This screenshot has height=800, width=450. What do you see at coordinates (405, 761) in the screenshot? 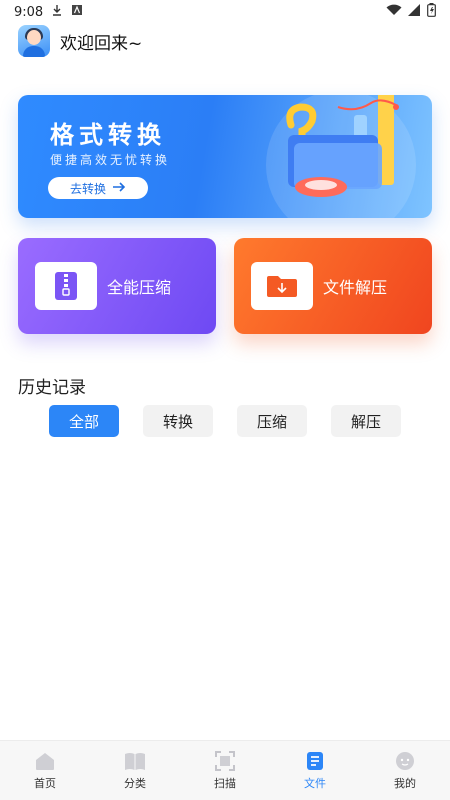
I see `profile-icon` at bounding box center [405, 761].